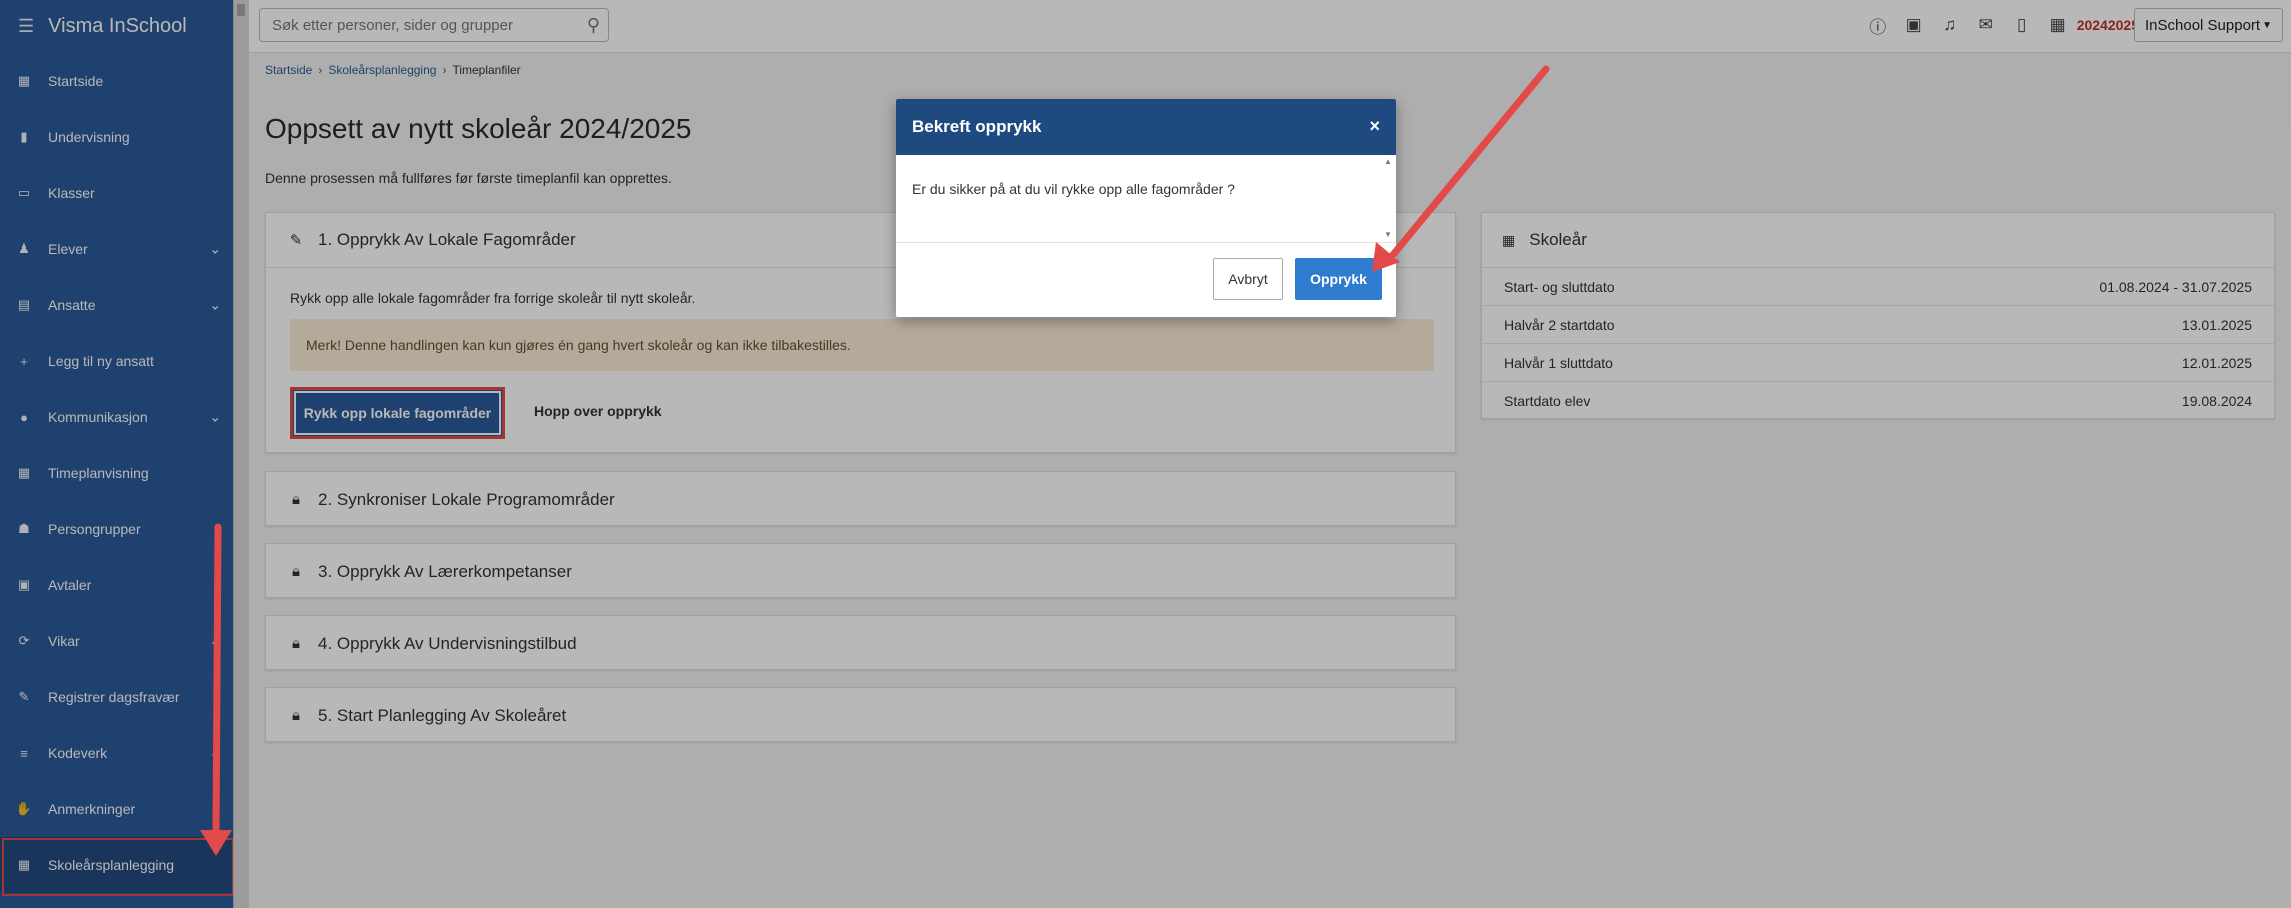 This screenshot has width=2291, height=908. Describe the element at coordinates (1374, 126) in the screenshot. I see `close-icon: ×` at that location.